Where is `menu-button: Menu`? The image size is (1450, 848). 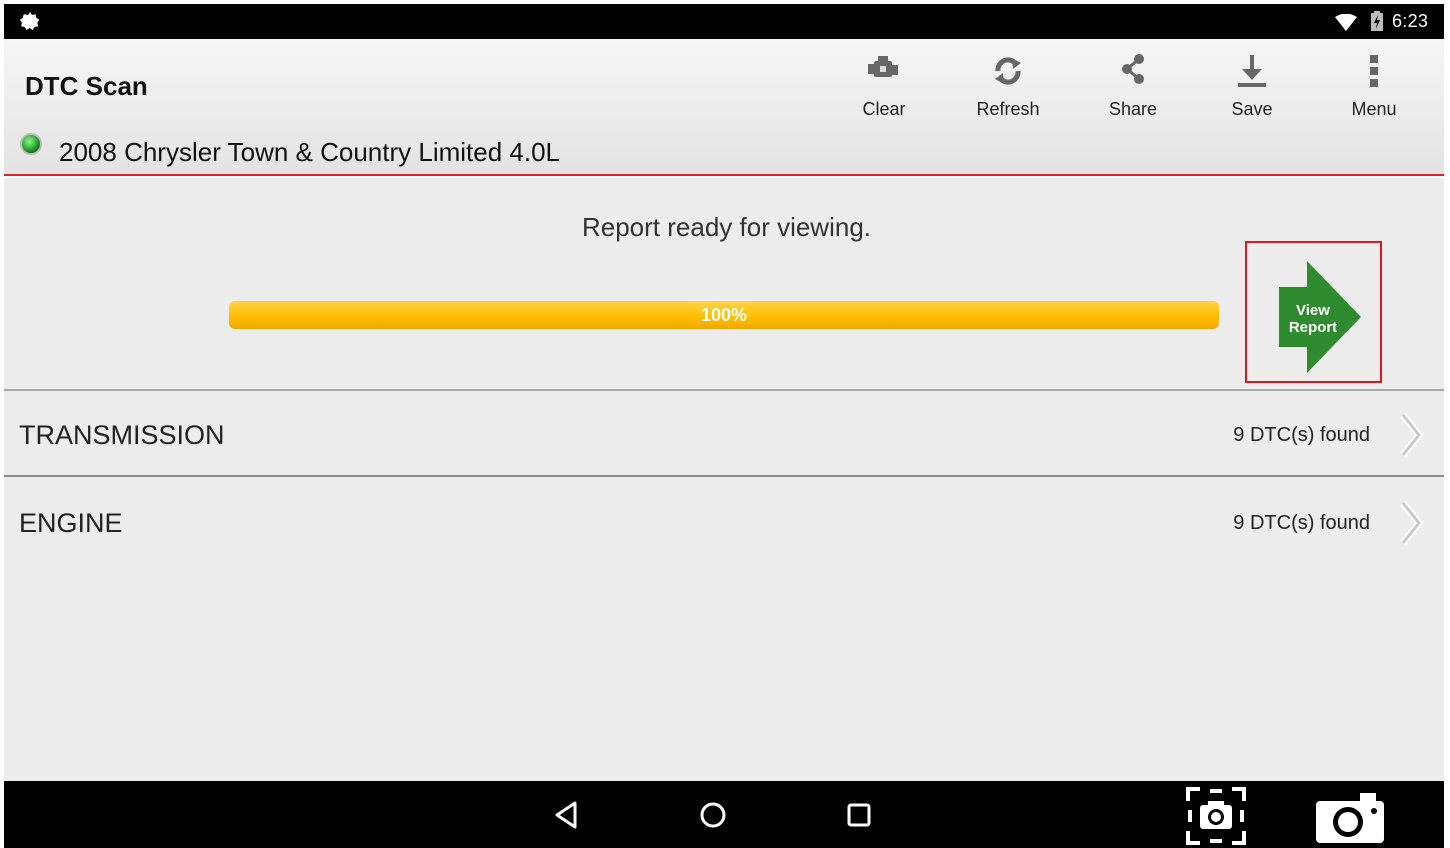
menu-button: Menu is located at coordinates (1374, 87).